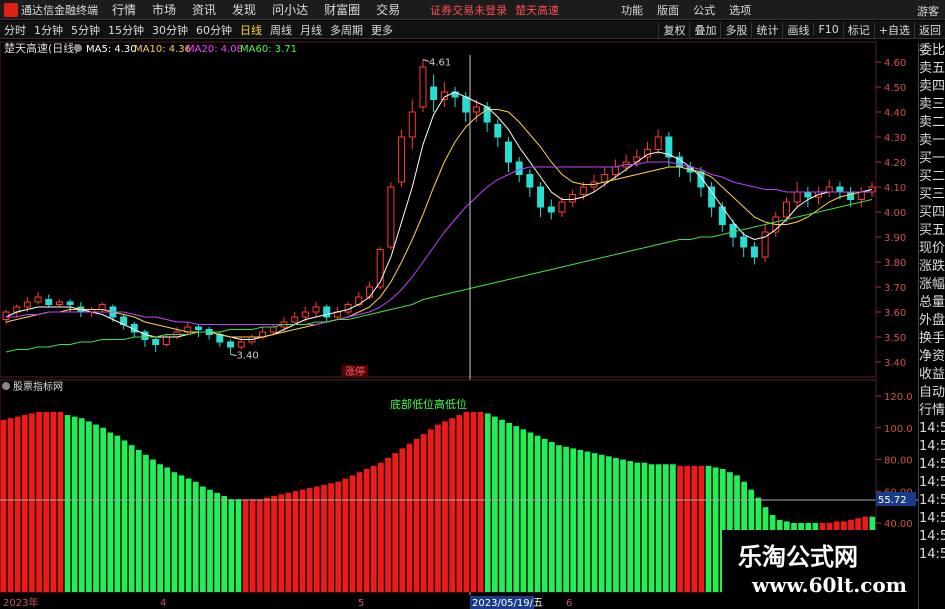 This screenshot has width=945, height=609. I want to click on side-item: 买二, so click(932, 177).